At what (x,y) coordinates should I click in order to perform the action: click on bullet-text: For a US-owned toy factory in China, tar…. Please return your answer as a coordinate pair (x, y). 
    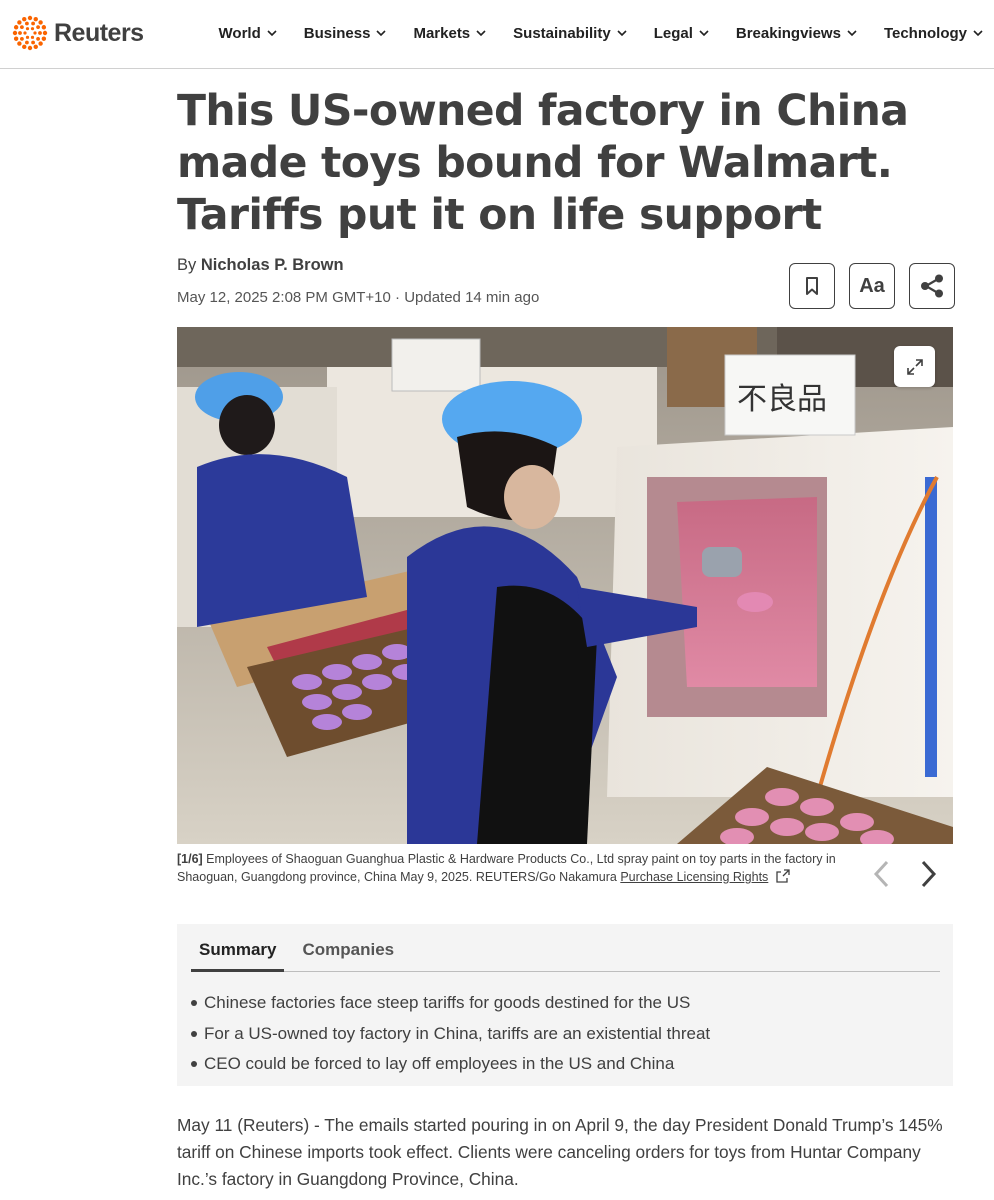
    Looking at the image, I should click on (457, 1033).